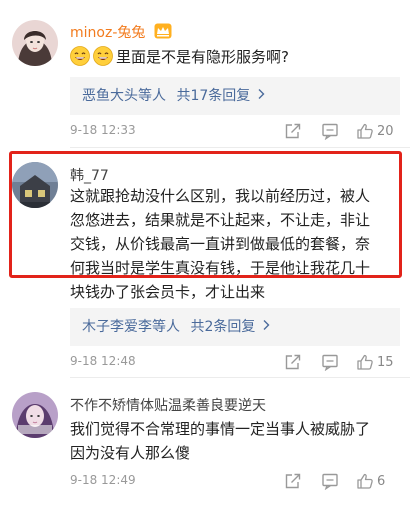 This screenshot has height=505, width=410. I want to click on timestamp: 9-18 12:48, so click(103, 361).